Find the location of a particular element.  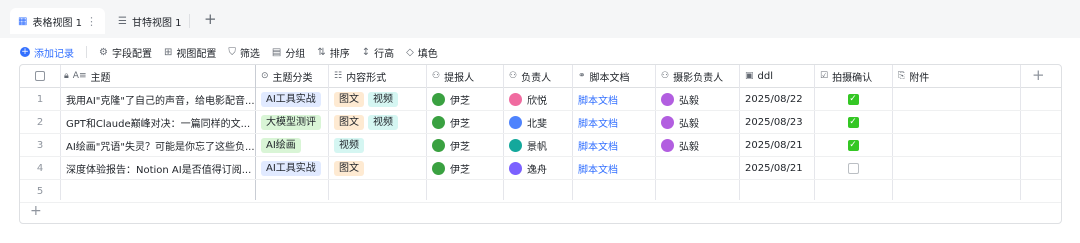

filter-button: ⛉ 筛选 is located at coordinates (244, 52).